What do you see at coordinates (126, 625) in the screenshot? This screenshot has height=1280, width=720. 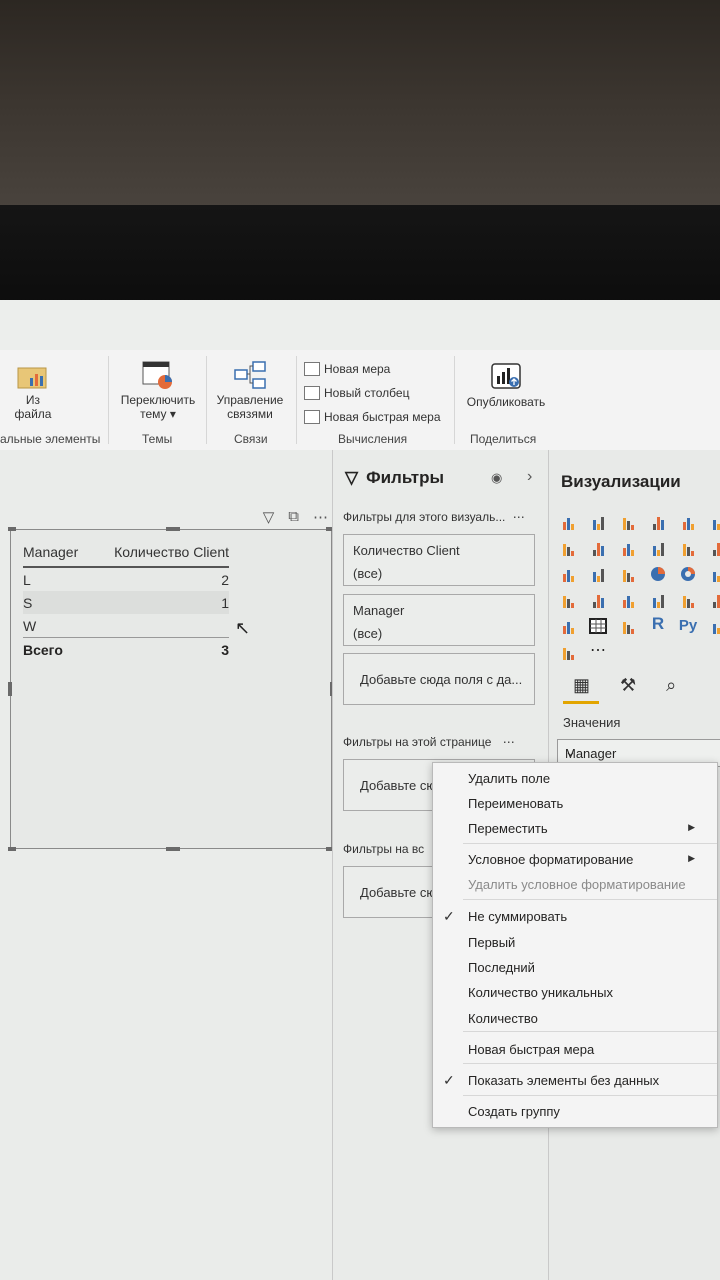 I see `table-row: W` at bounding box center [126, 625].